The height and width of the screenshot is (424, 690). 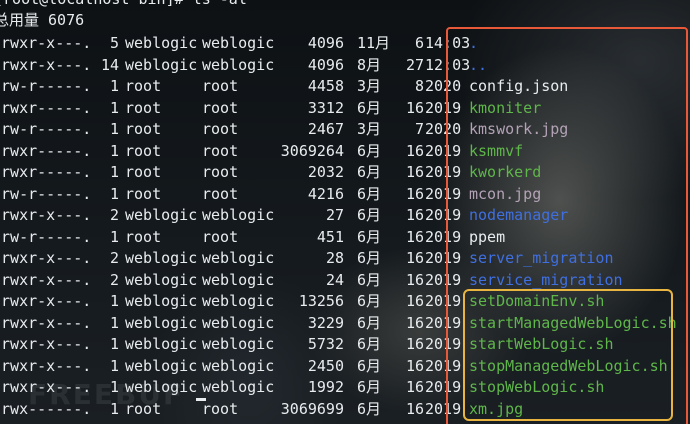 What do you see at coordinates (487, 236) in the screenshot?
I see `file-name: ppem` at bounding box center [487, 236].